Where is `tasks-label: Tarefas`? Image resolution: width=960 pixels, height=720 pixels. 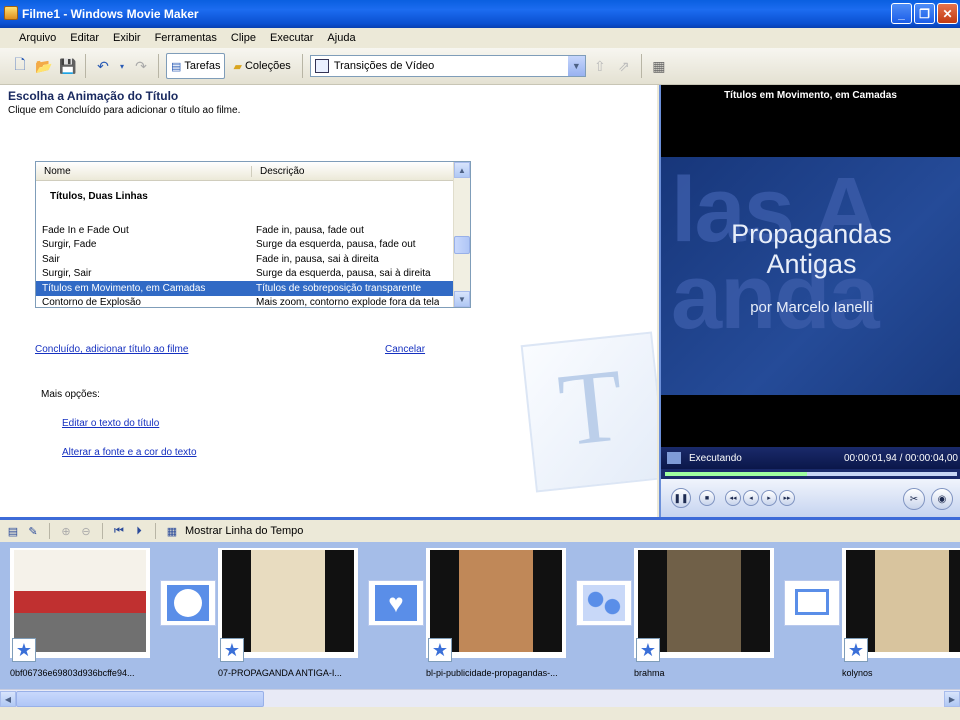
tasks-label: Tarefas is located at coordinates (202, 66).